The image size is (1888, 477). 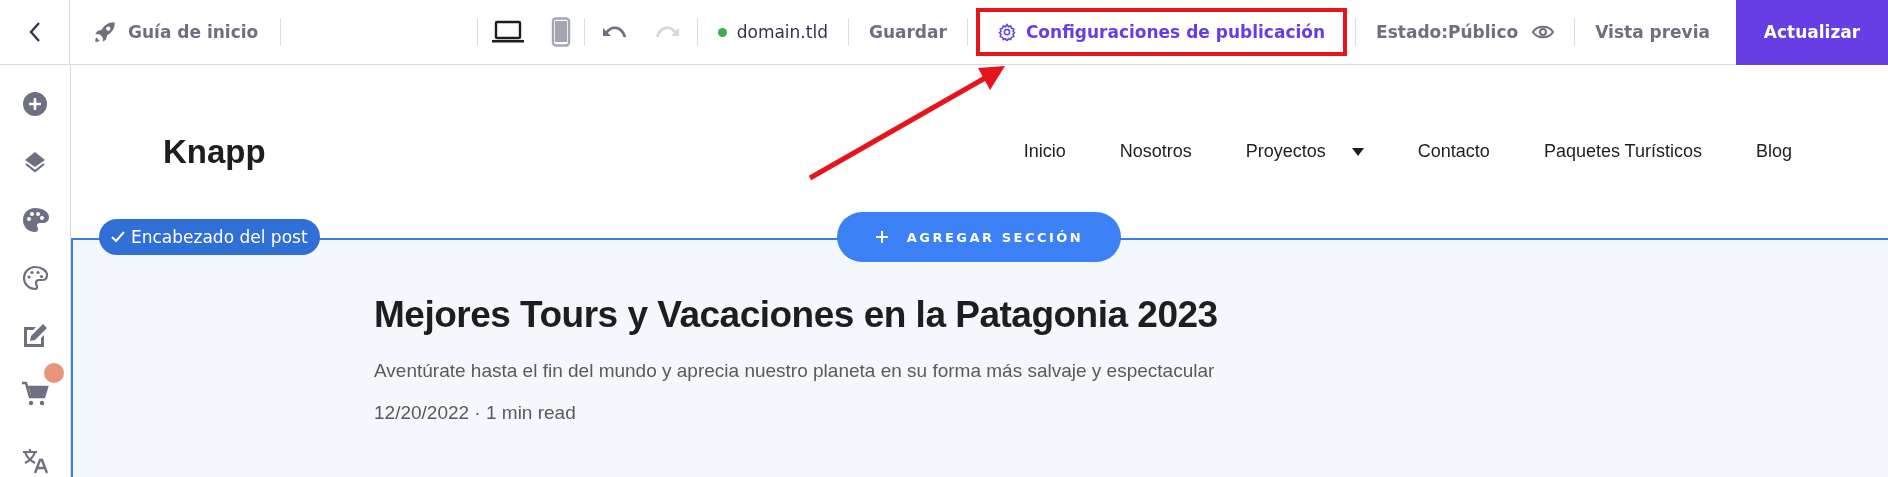 I want to click on site-logo: Knapp, so click(x=214, y=151).